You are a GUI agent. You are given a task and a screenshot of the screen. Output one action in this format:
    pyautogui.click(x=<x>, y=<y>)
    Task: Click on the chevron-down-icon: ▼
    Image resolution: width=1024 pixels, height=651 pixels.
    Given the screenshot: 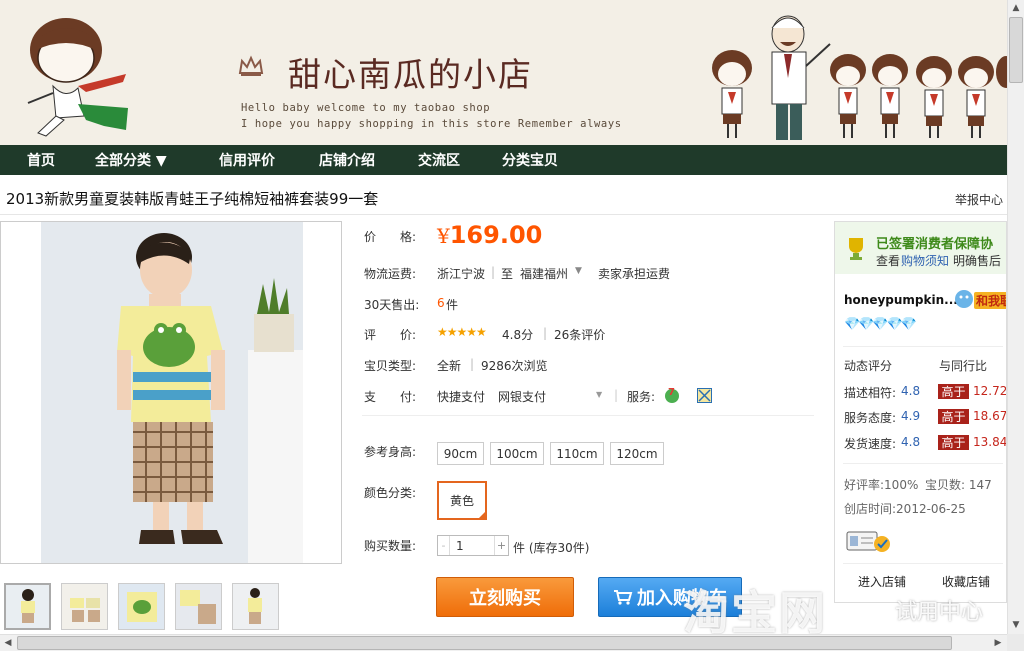 What is the action you would take?
    pyautogui.click(x=578, y=271)
    